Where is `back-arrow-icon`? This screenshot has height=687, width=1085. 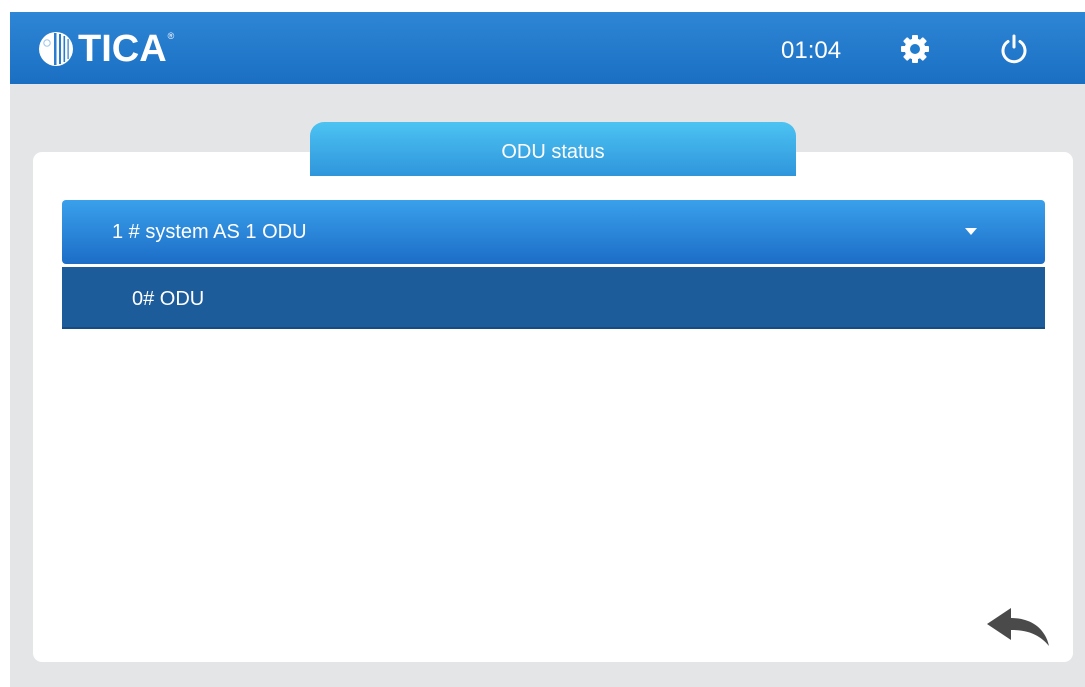
back-arrow-icon is located at coordinates (1018, 627).